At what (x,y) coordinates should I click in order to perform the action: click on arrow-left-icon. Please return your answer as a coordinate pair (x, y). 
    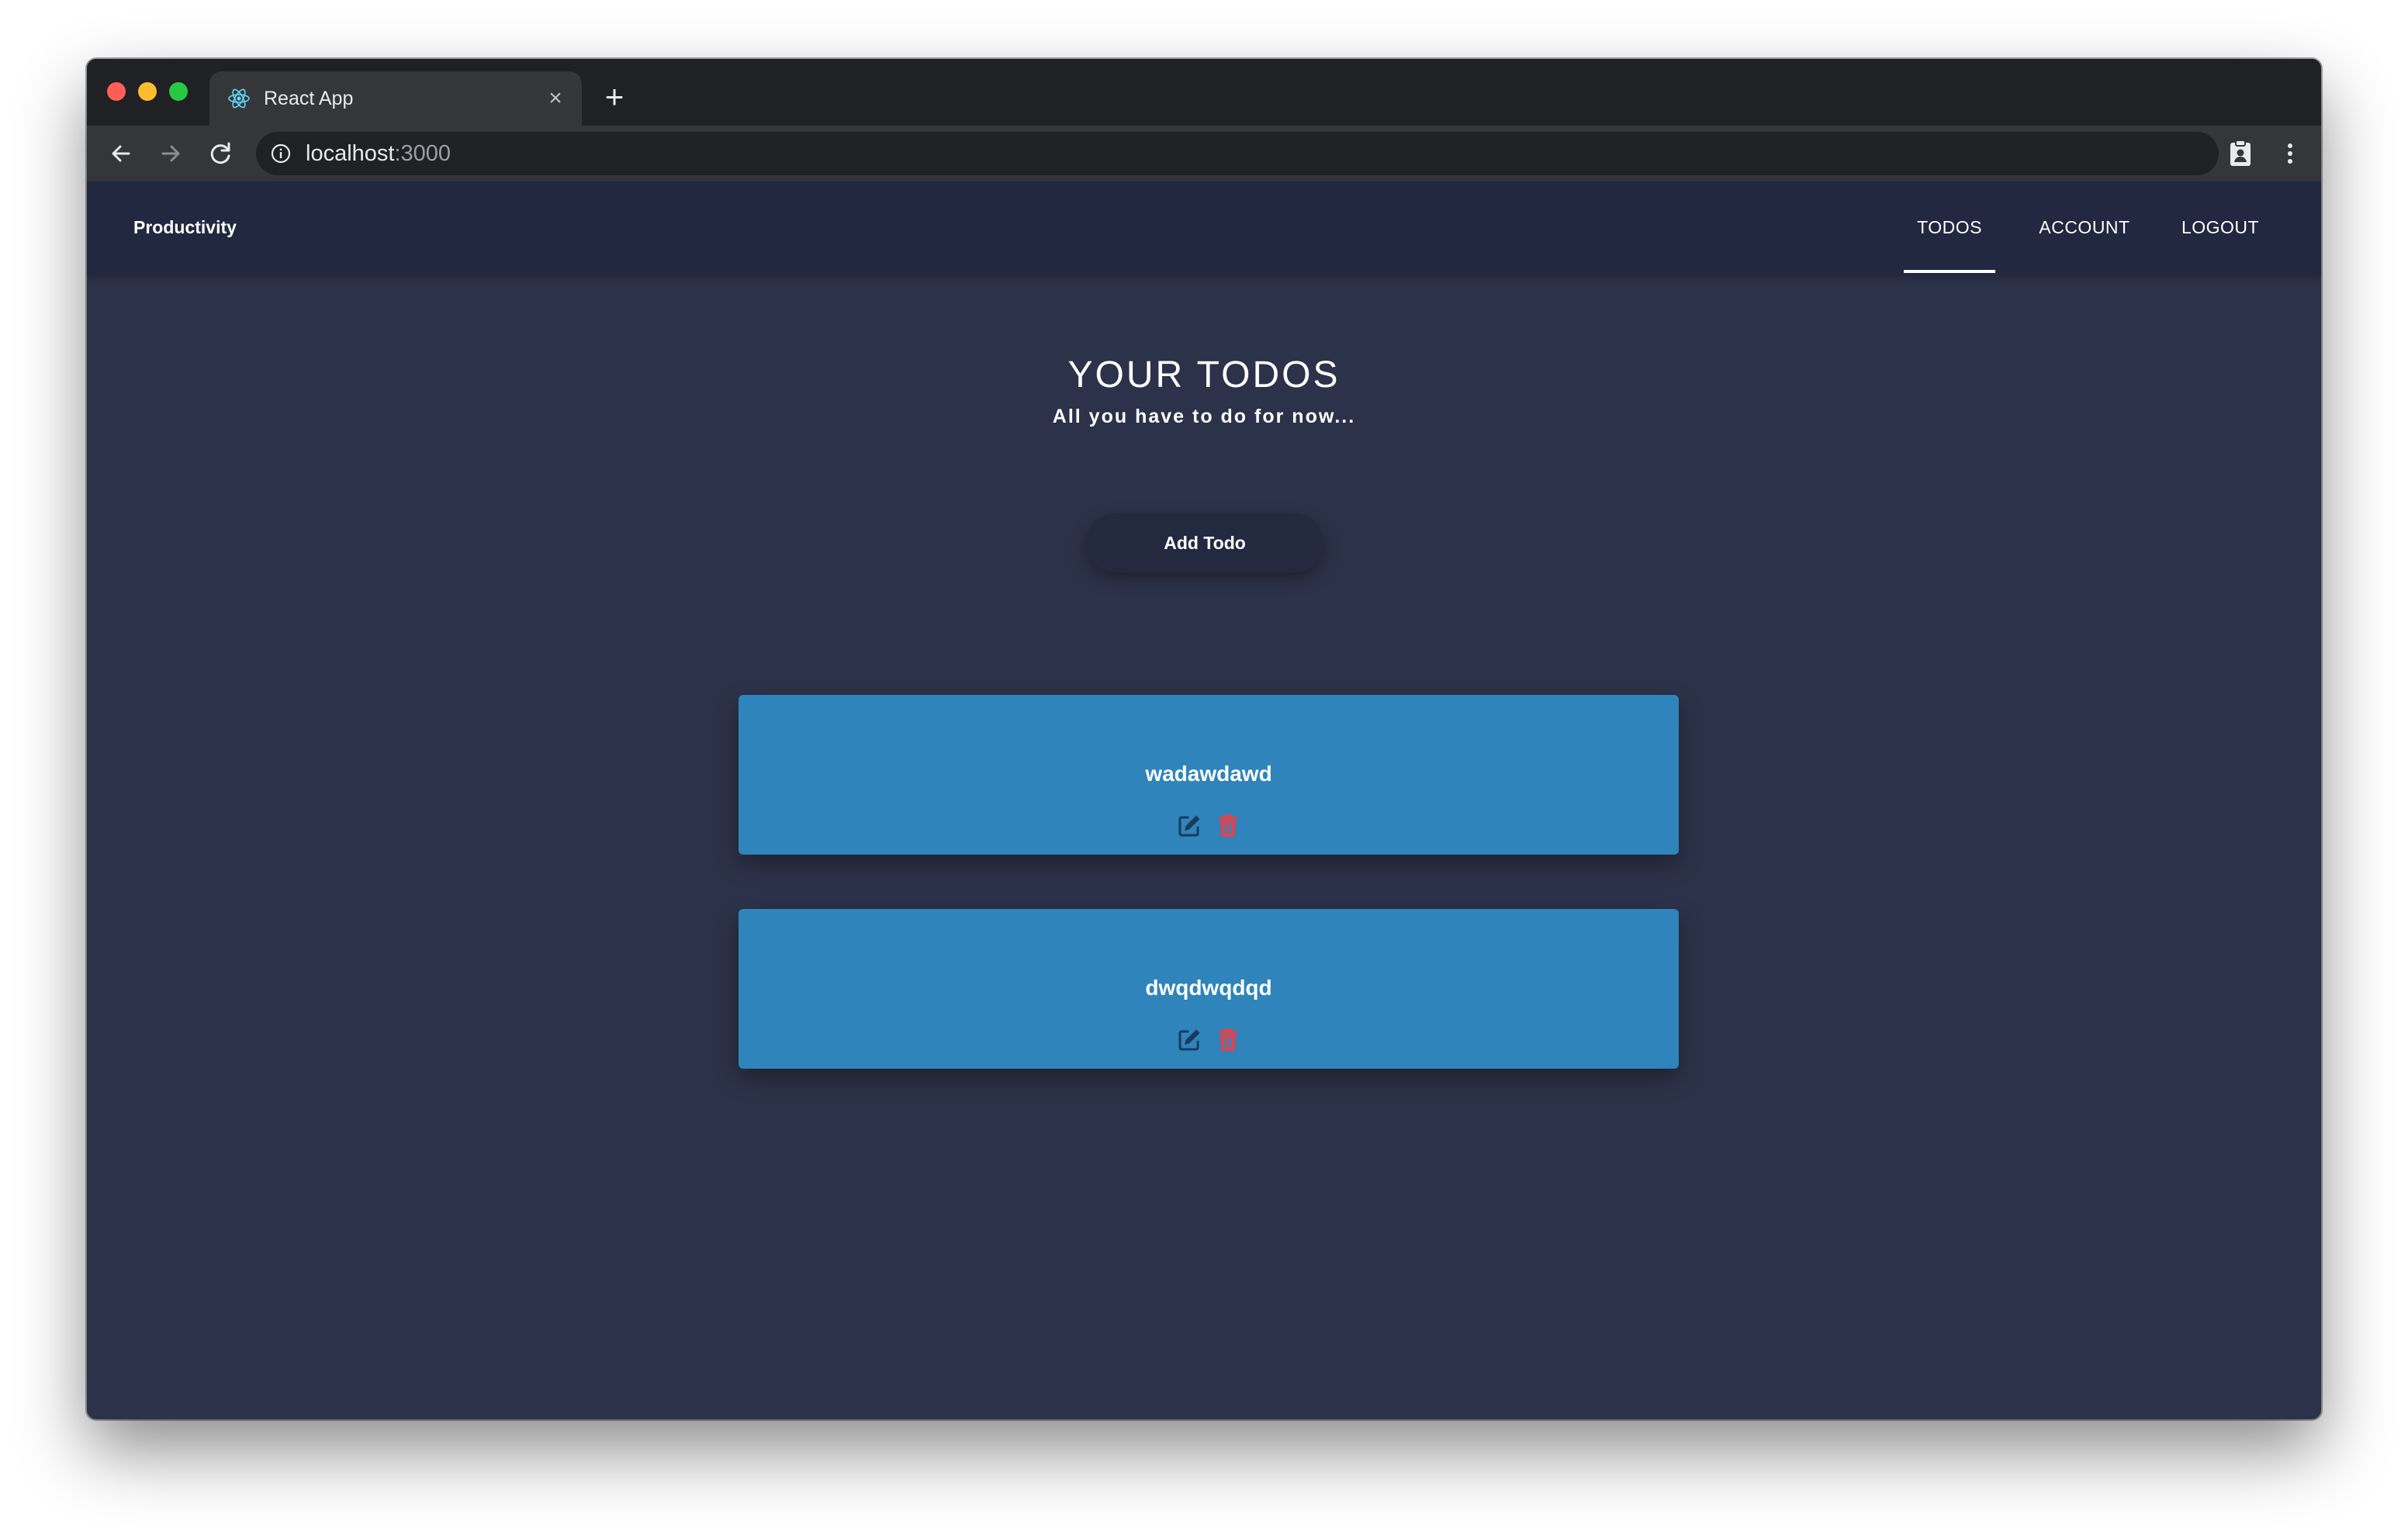
    Looking at the image, I should click on (121, 153).